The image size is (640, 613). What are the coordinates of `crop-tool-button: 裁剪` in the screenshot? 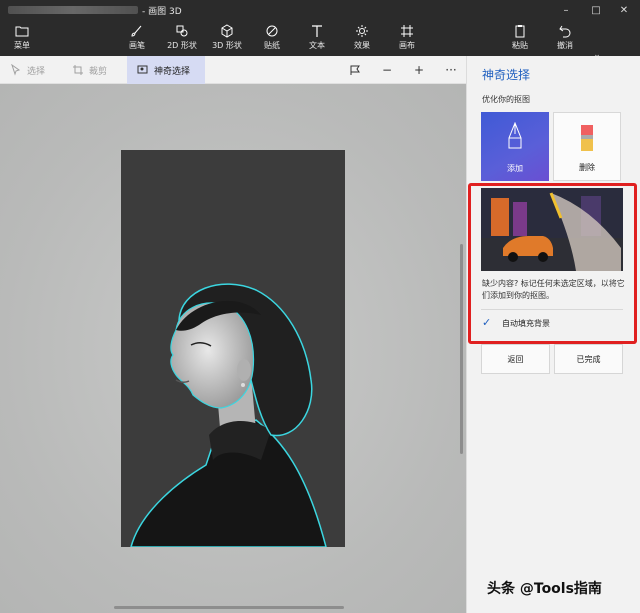 It's located at (89, 70).